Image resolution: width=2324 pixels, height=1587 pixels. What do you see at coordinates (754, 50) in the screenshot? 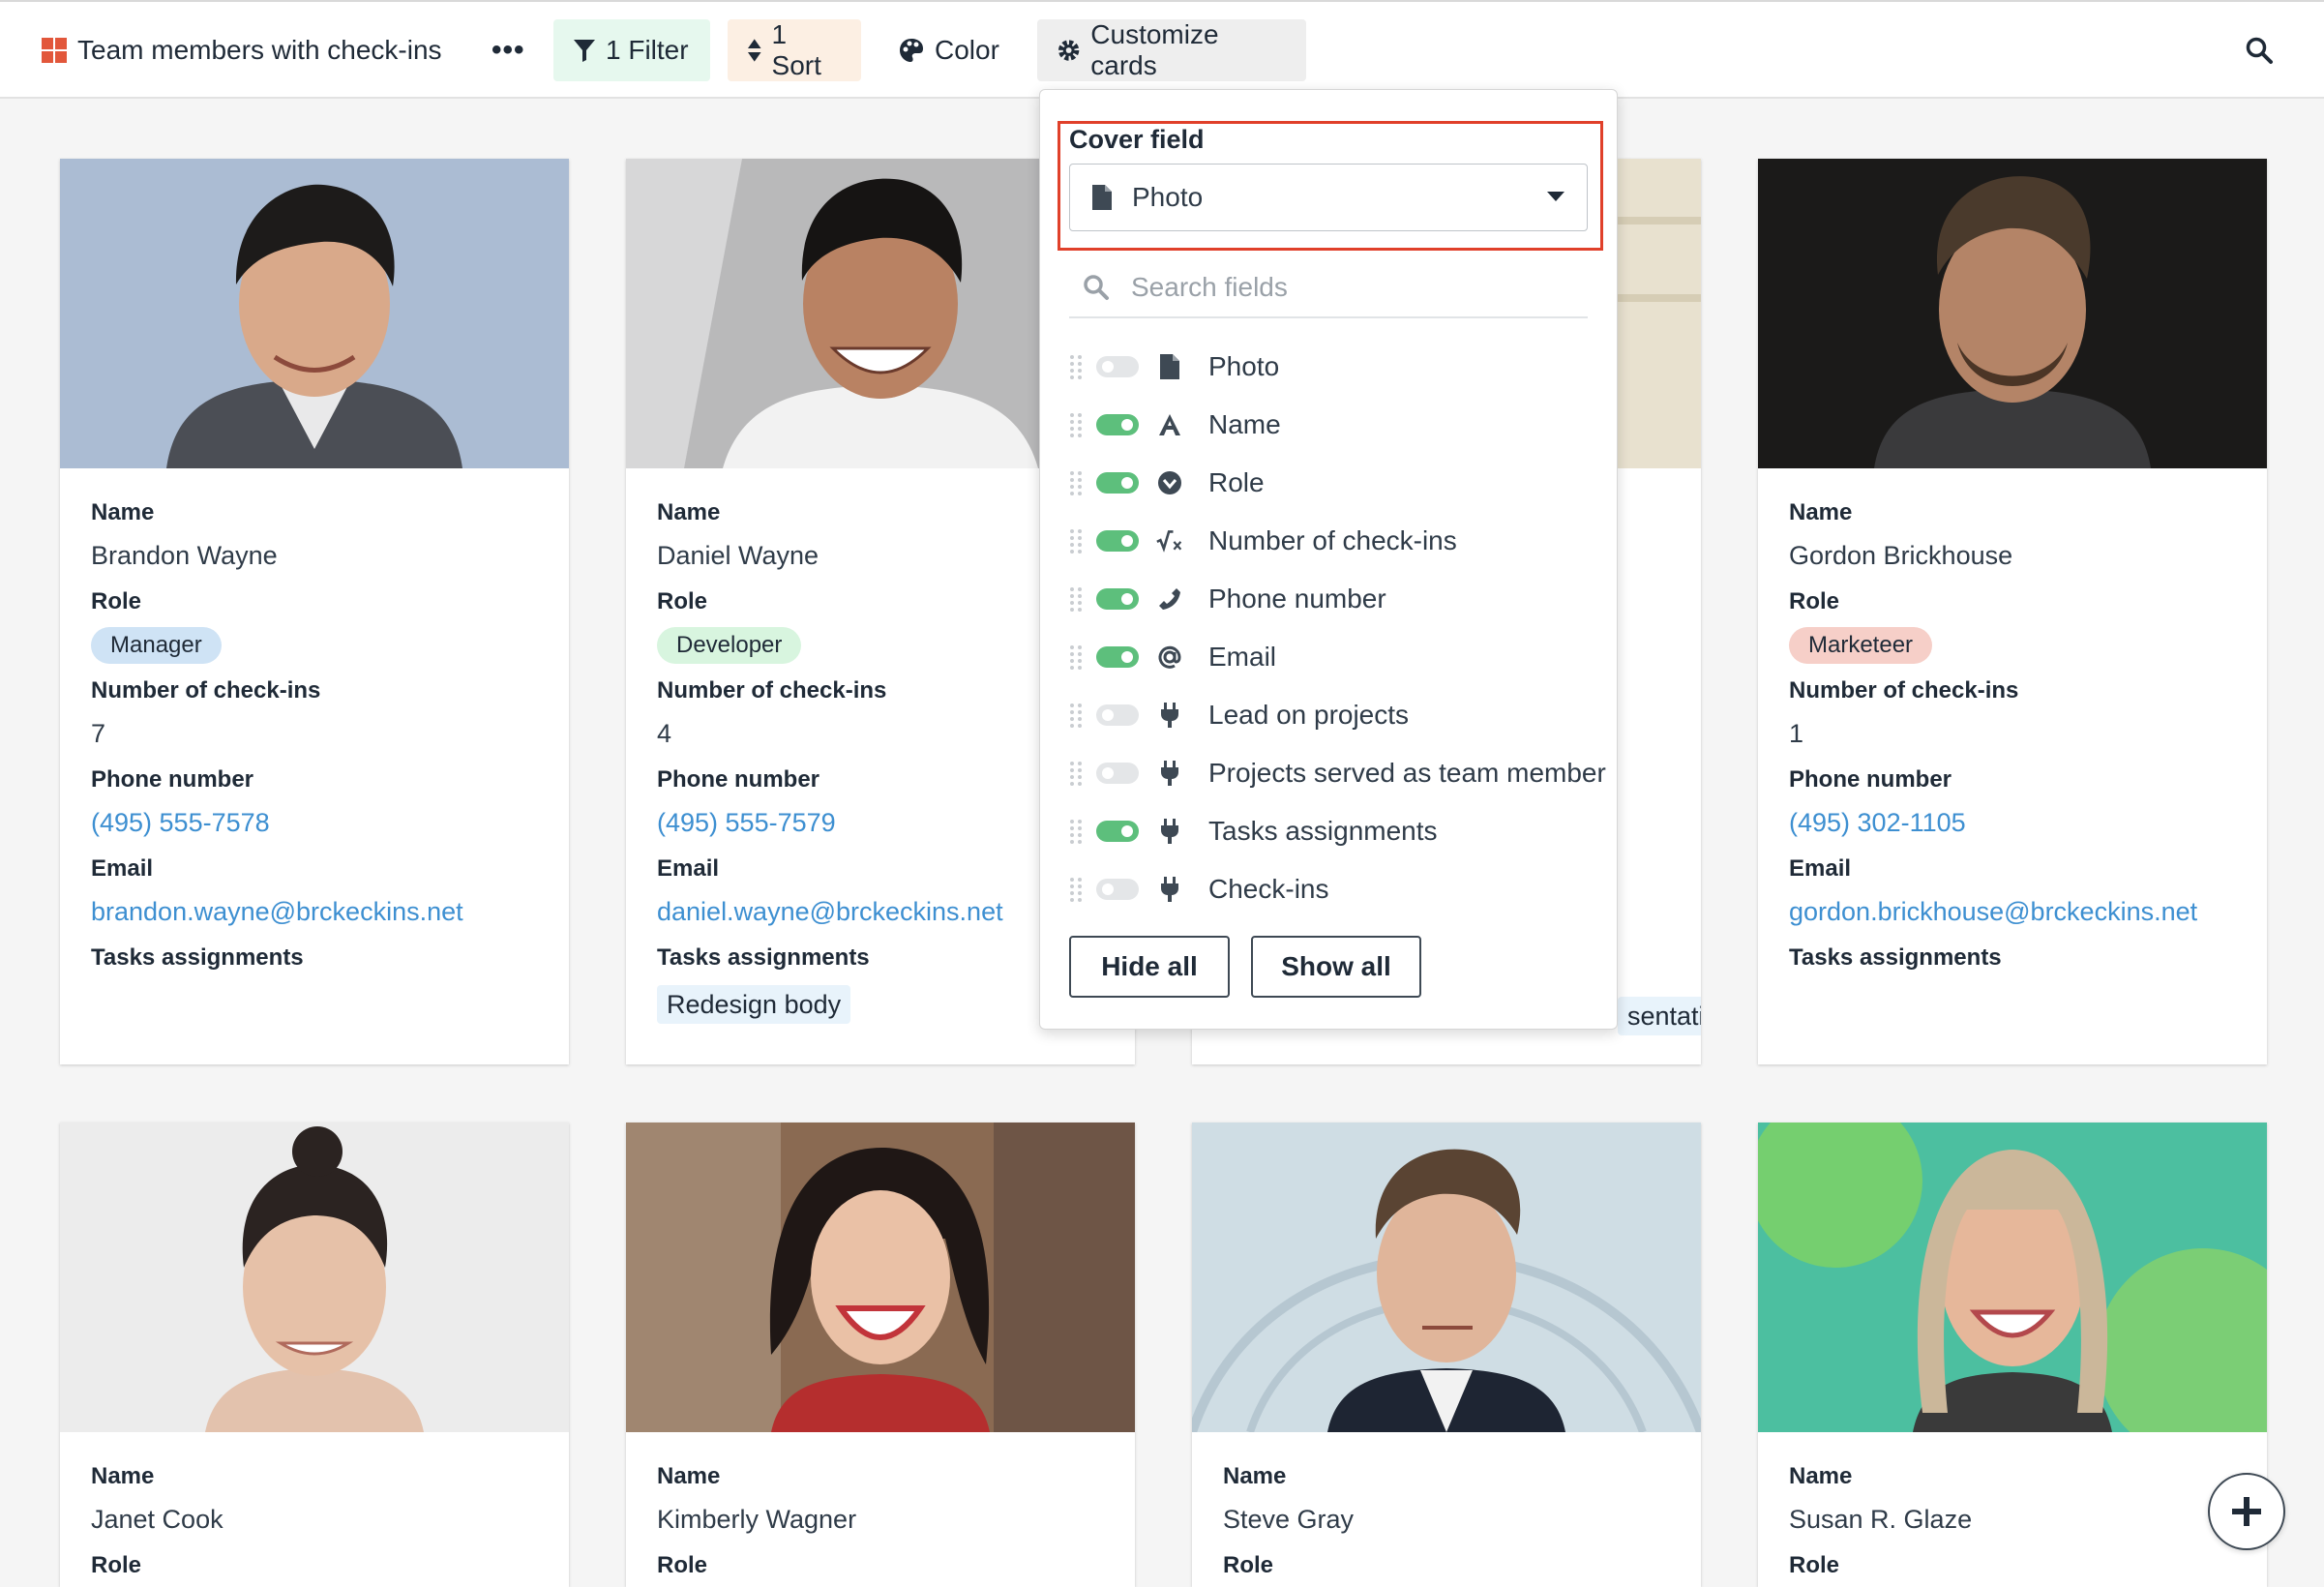
I see `sort-icon` at bounding box center [754, 50].